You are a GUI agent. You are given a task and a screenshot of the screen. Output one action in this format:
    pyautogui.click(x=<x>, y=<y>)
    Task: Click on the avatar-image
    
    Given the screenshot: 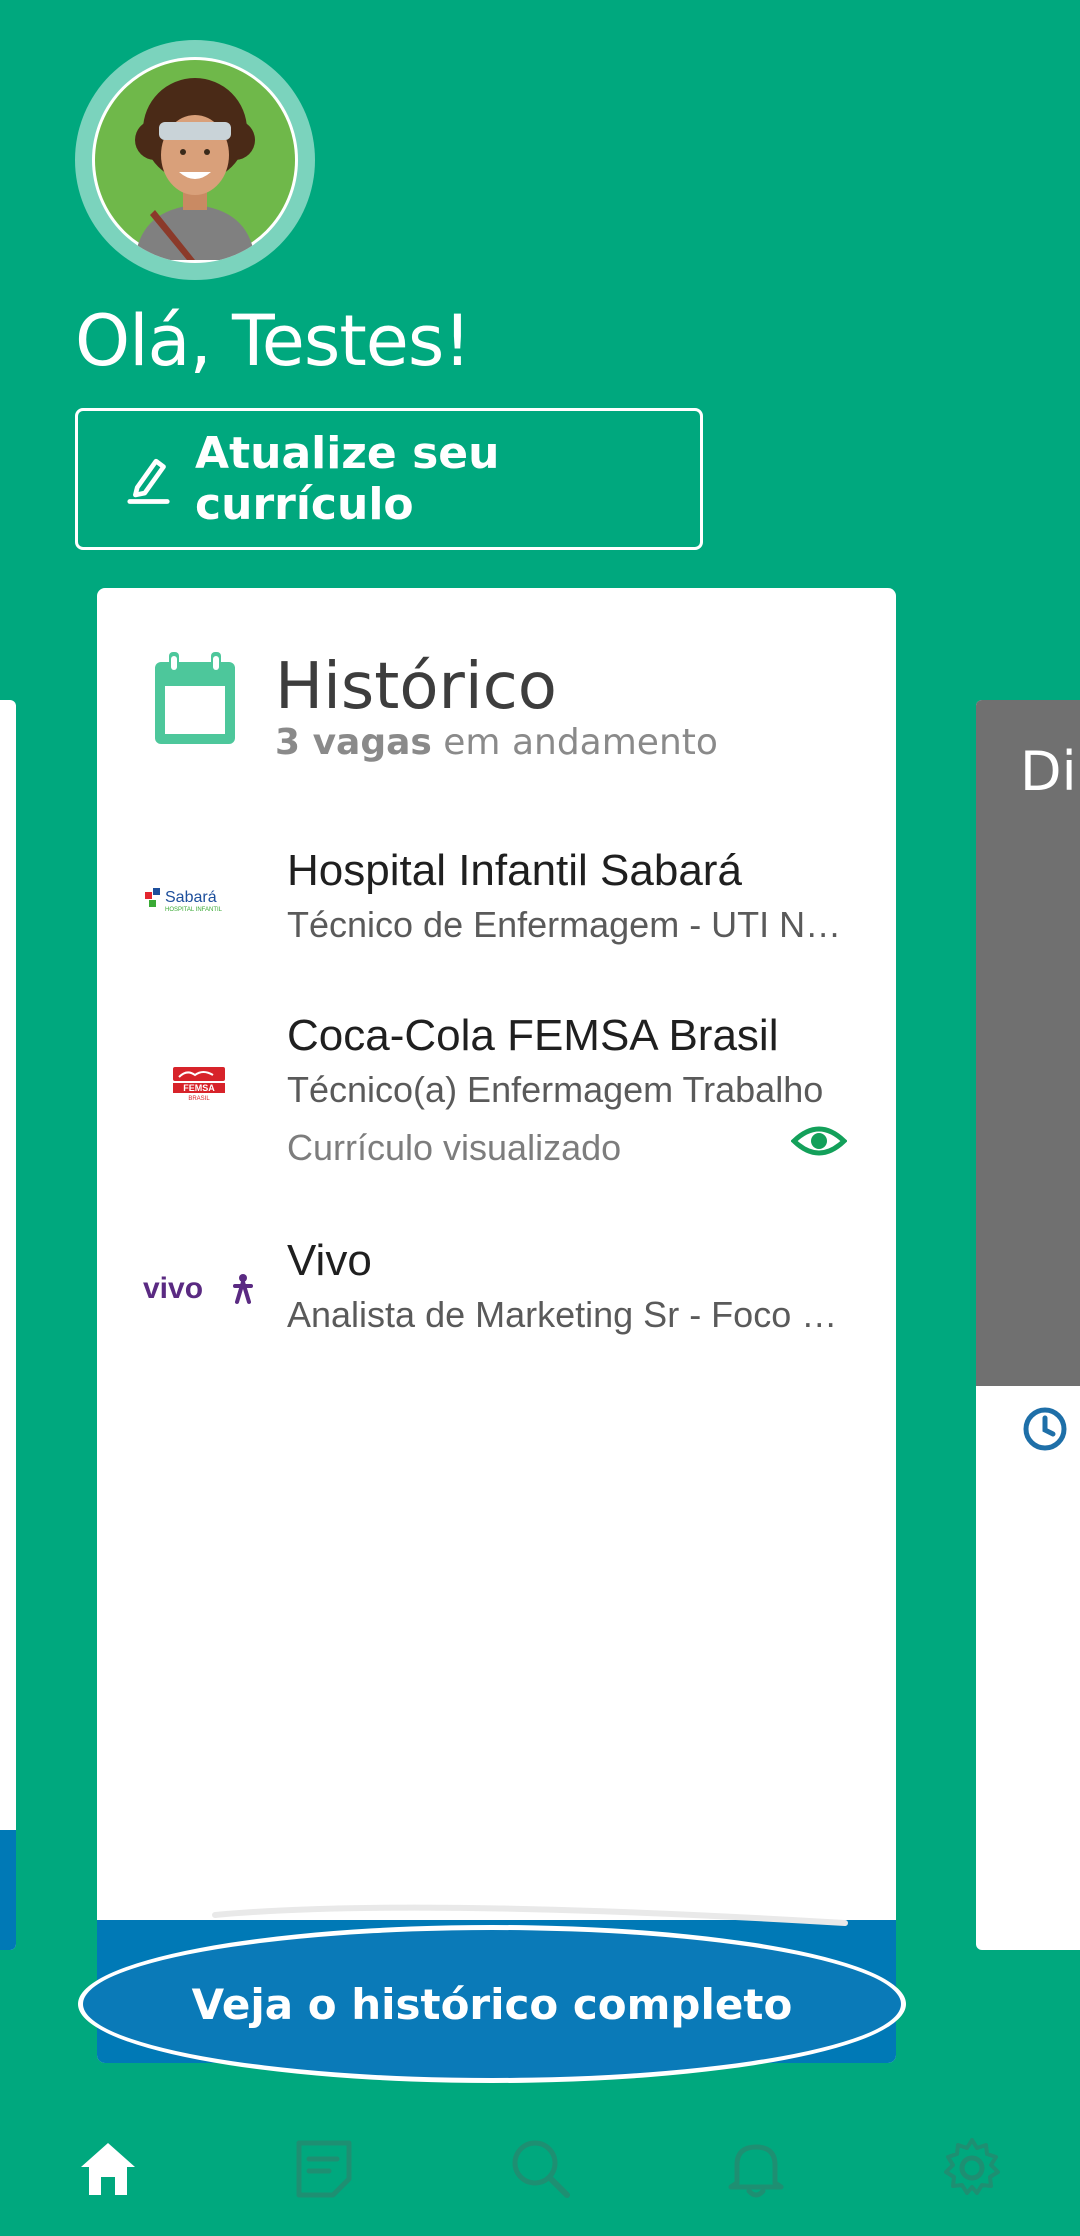 What is the action you would take?
    pyautogui.click(x=195, y=160)
    